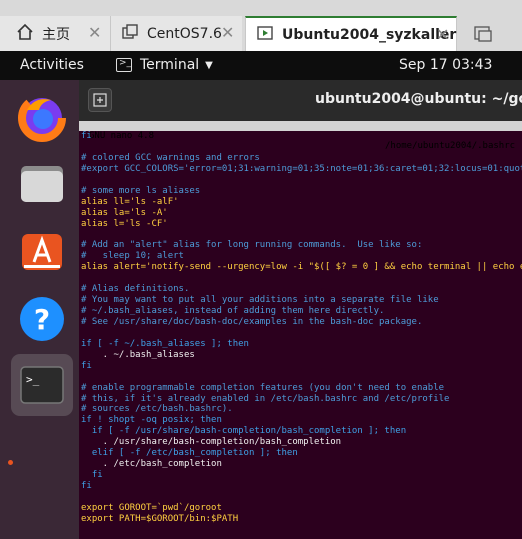 The height and width of the screenshot is (539, 522). Describe the element at coordinates (300, 100) in the screenshot. I see `terminal-headerbar: ubuntu2004@ubuntu: ~/go_p` at that location.